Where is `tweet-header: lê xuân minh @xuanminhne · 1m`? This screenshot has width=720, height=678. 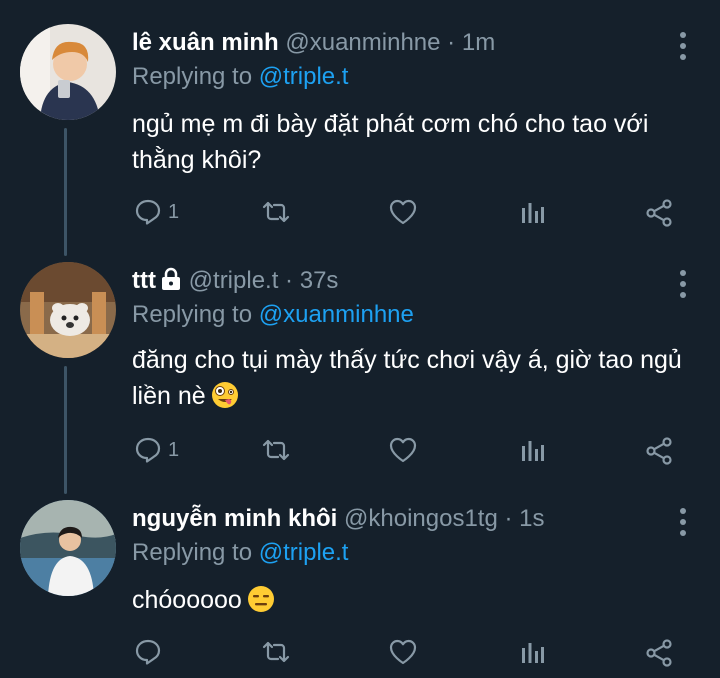 tweet-header: lê xuân minh @xuanminhne · 1m is located at coordinates (313, 43).